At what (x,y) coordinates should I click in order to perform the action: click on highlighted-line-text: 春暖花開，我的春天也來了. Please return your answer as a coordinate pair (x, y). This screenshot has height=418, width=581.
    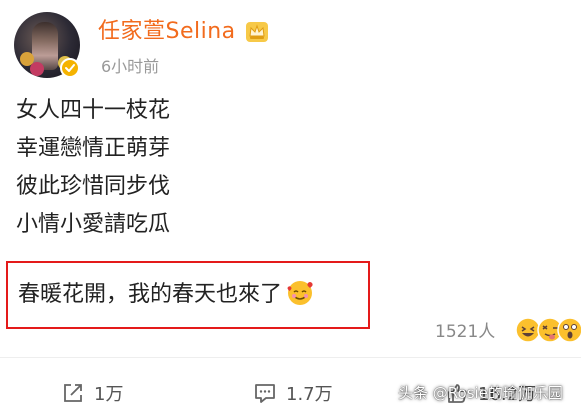
    Looking at the image, I should click on (150, 294).